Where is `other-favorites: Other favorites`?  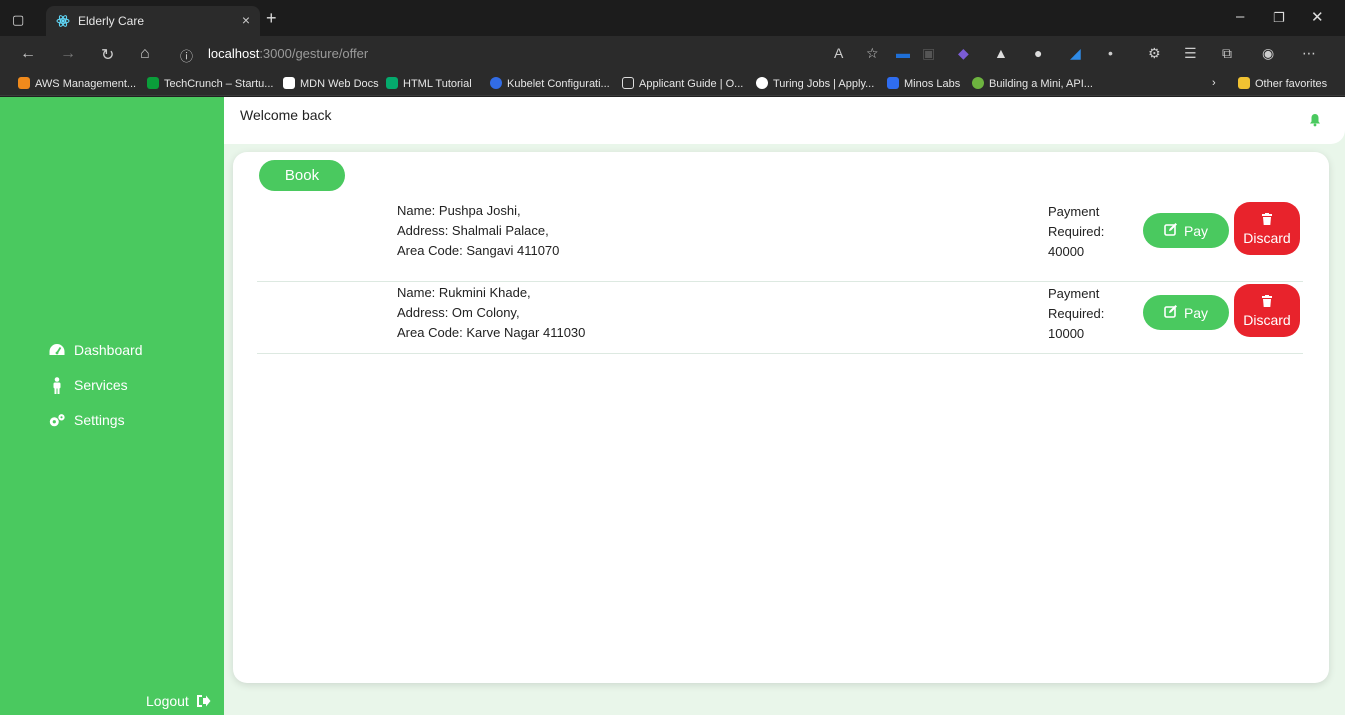
other-favorites: Other favorites is located at coordinates (1282, 83).